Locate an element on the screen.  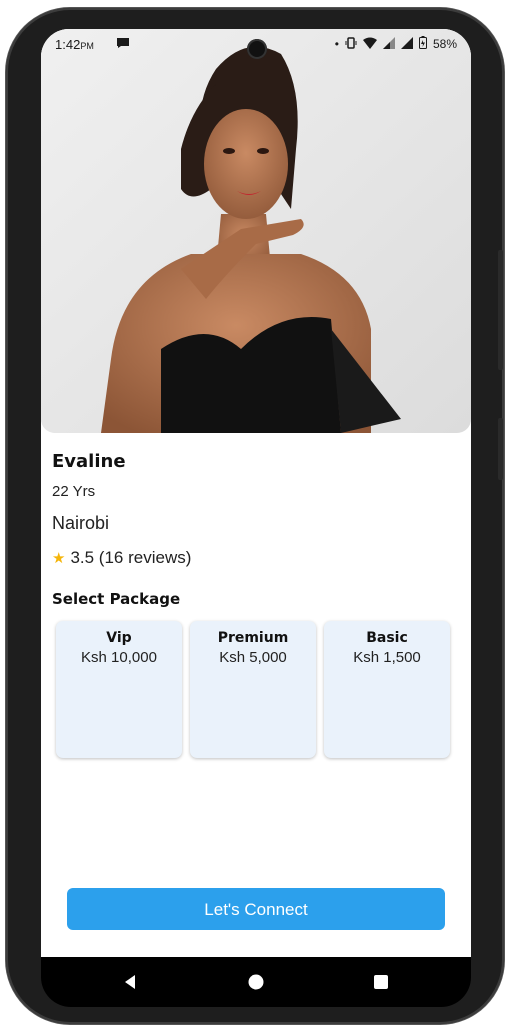
package-name: Basic is located at coordinates (387, 638).